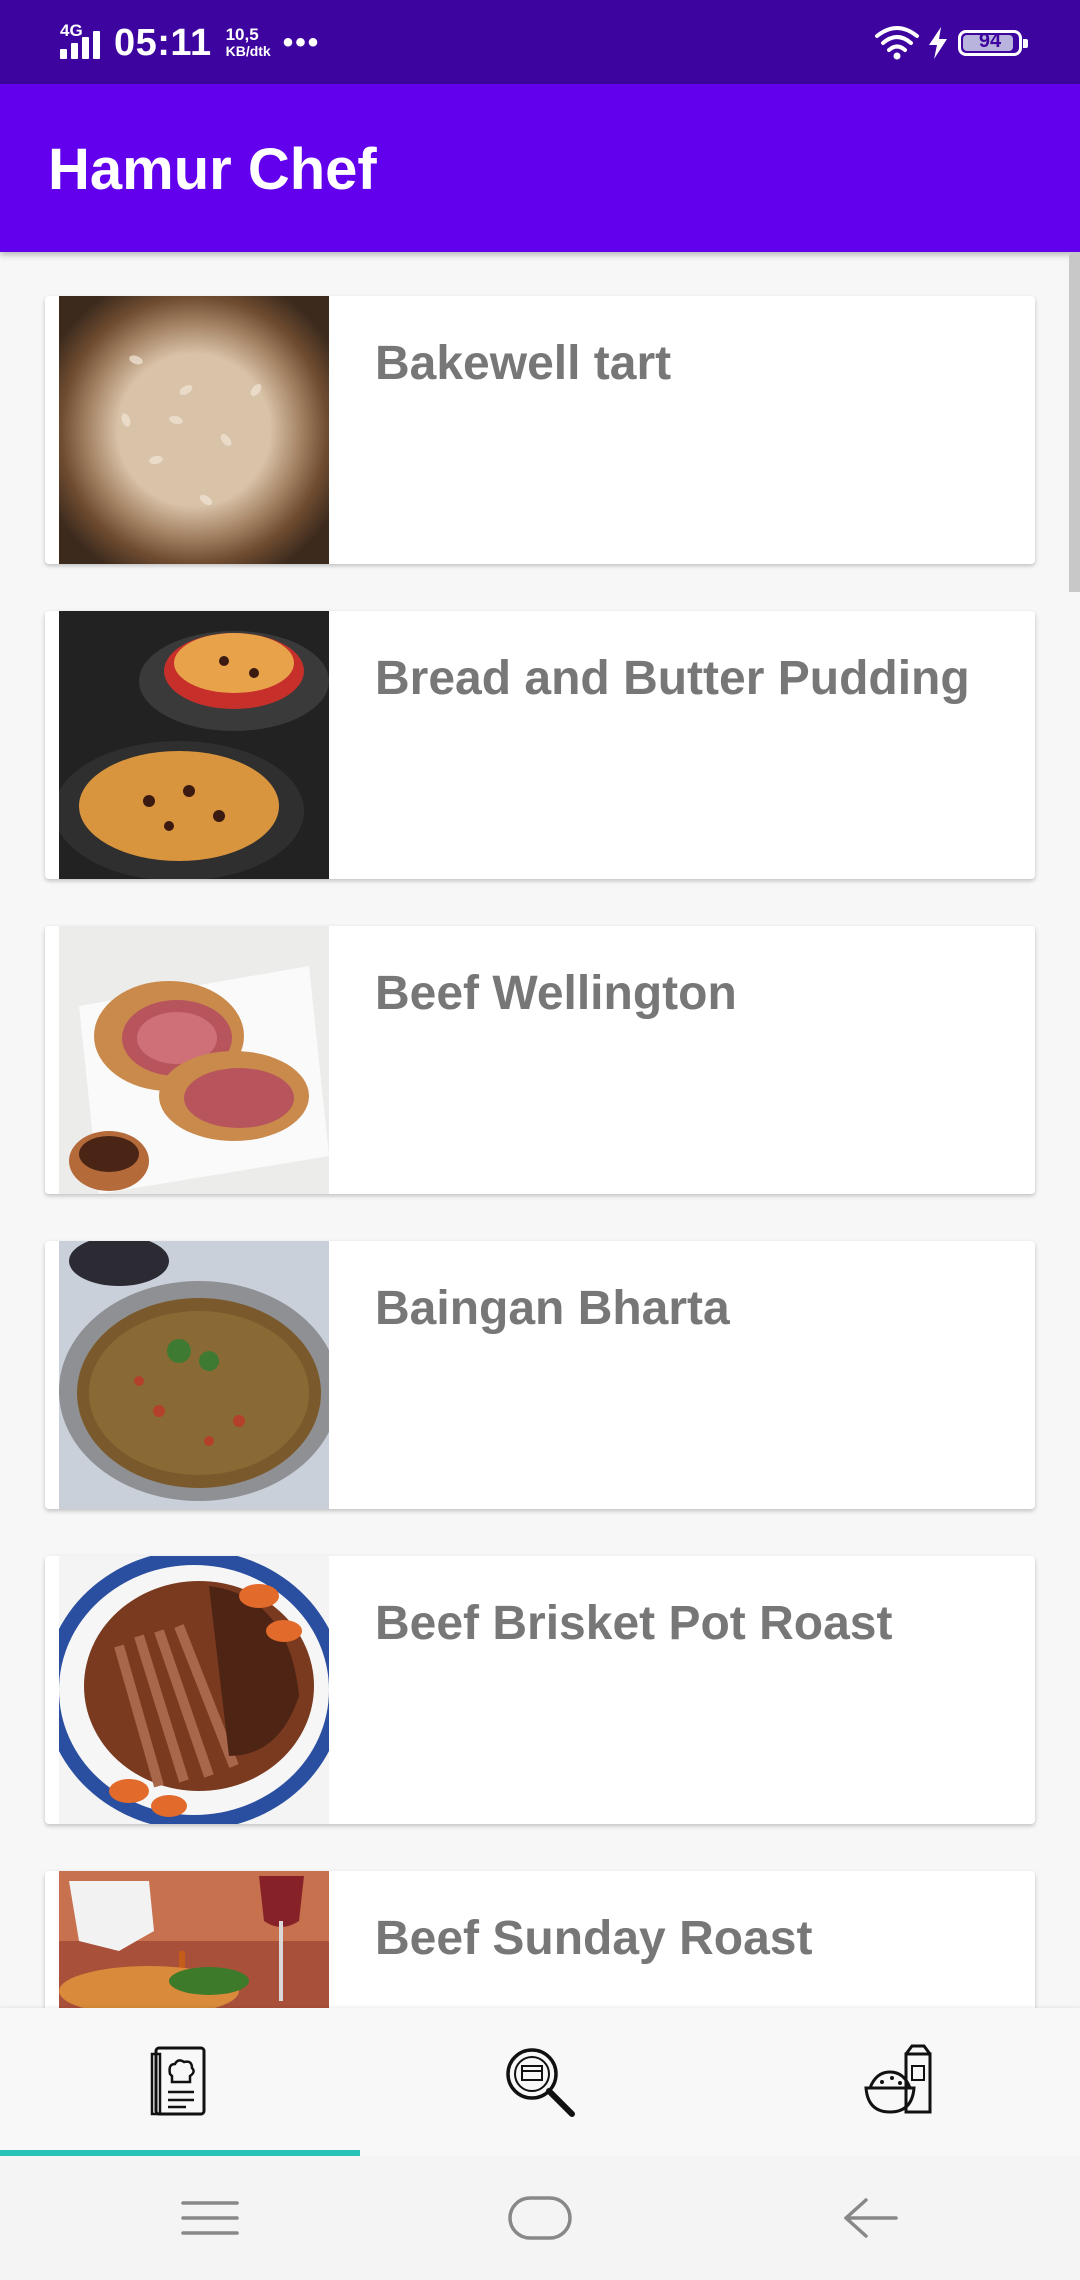  What do you see at coordinates (248, 51) in the screenshot?
I see `speed-unit: KB/dtk` at bounding box center [248, 51].